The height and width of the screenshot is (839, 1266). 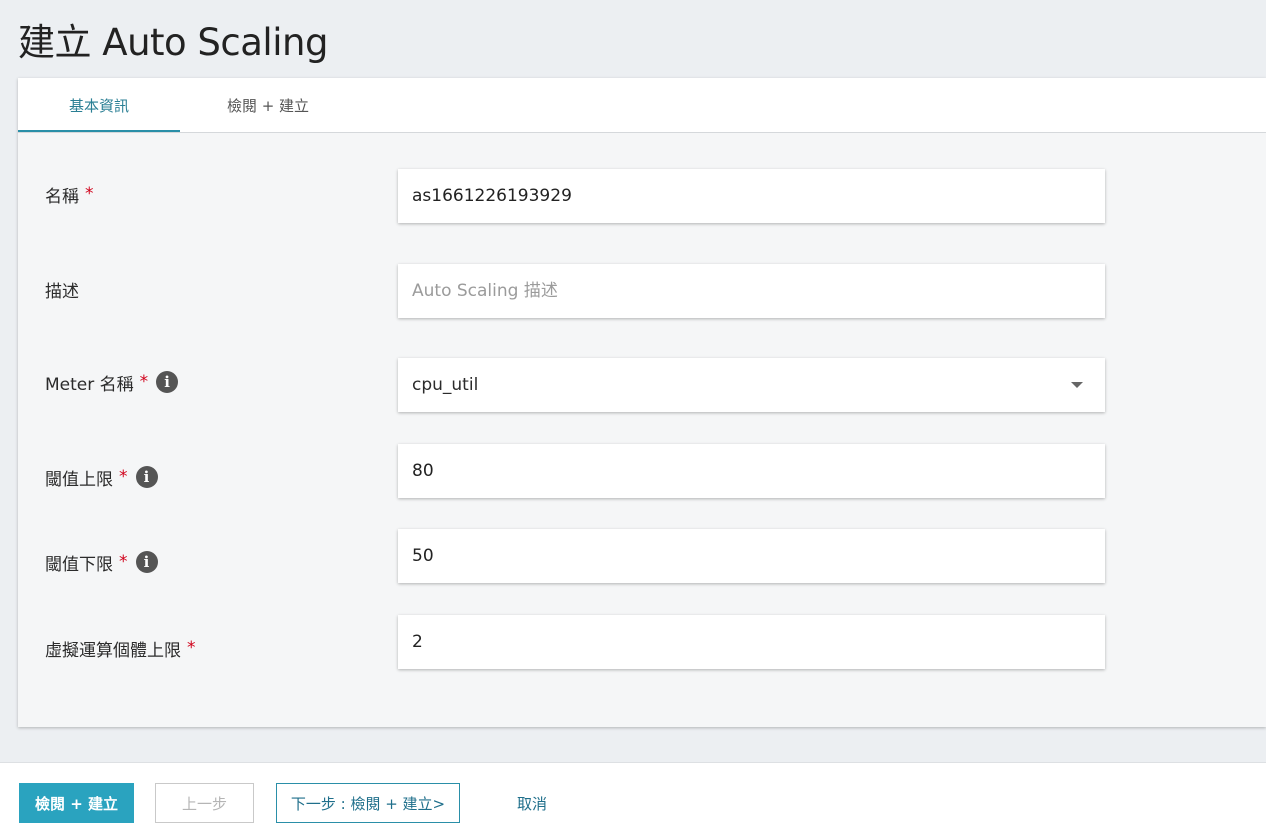 I want to click on chevron-down-icon, so click(x=1077, y=385).